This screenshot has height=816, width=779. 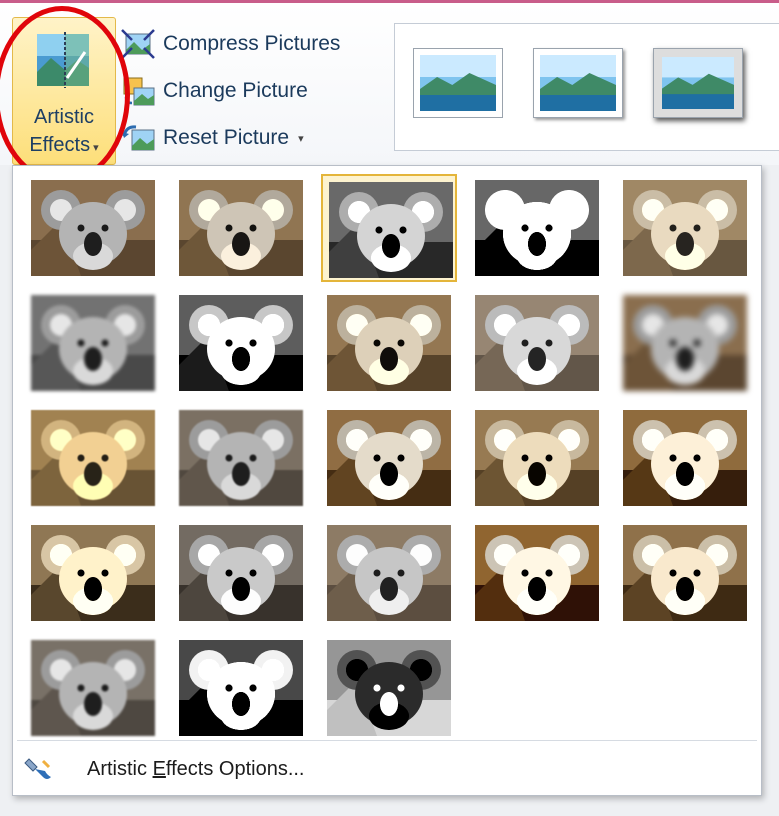 What do you see at coordinates (138, 138) in the screenshot?
I see `reset-picture-icon` at bounding box center [138, 138].